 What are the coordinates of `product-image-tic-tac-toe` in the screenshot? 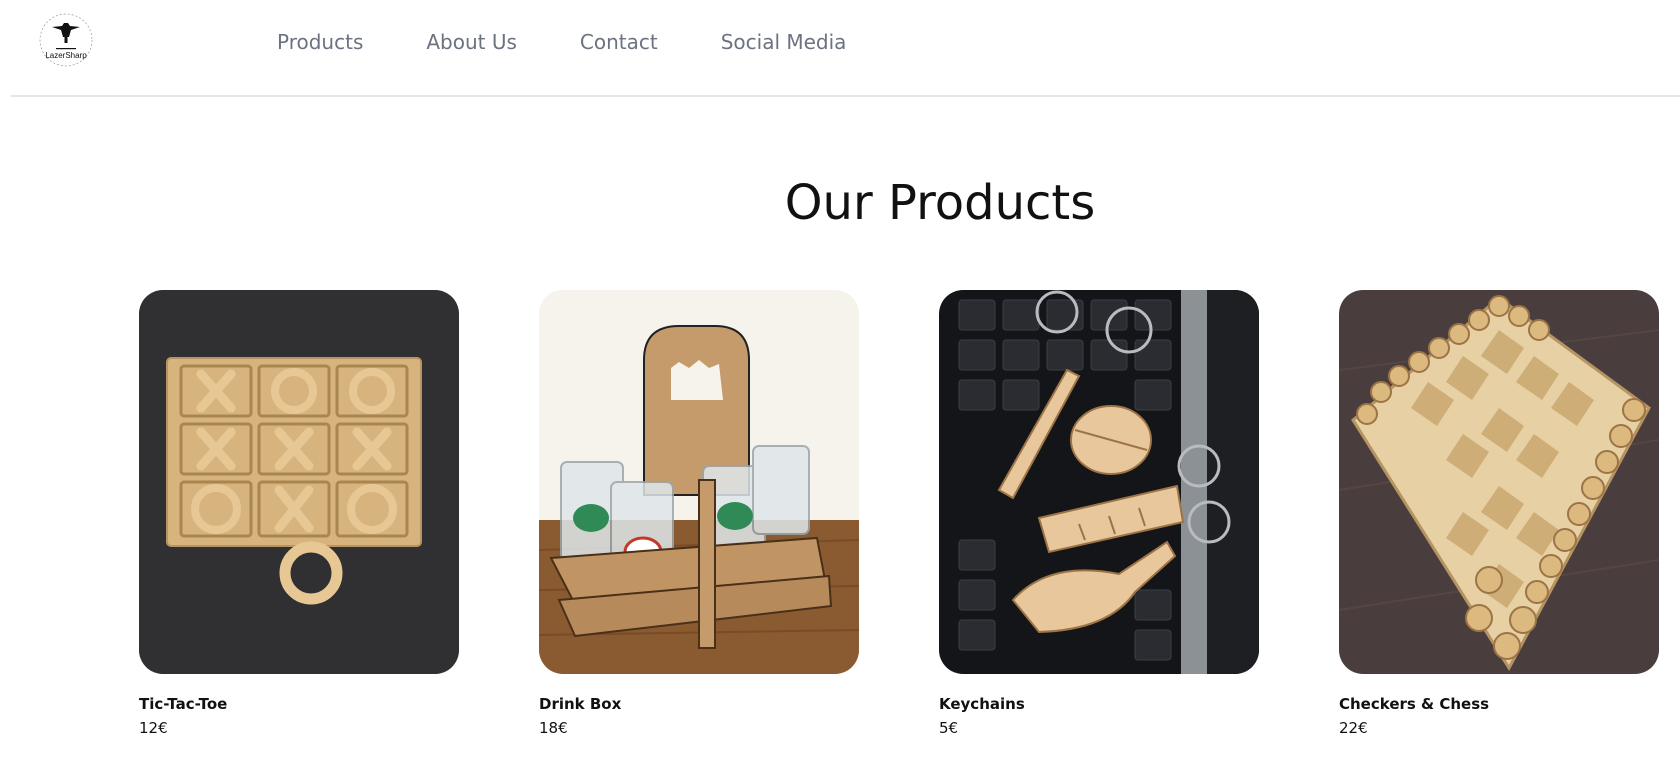 It's located at (299, 482).